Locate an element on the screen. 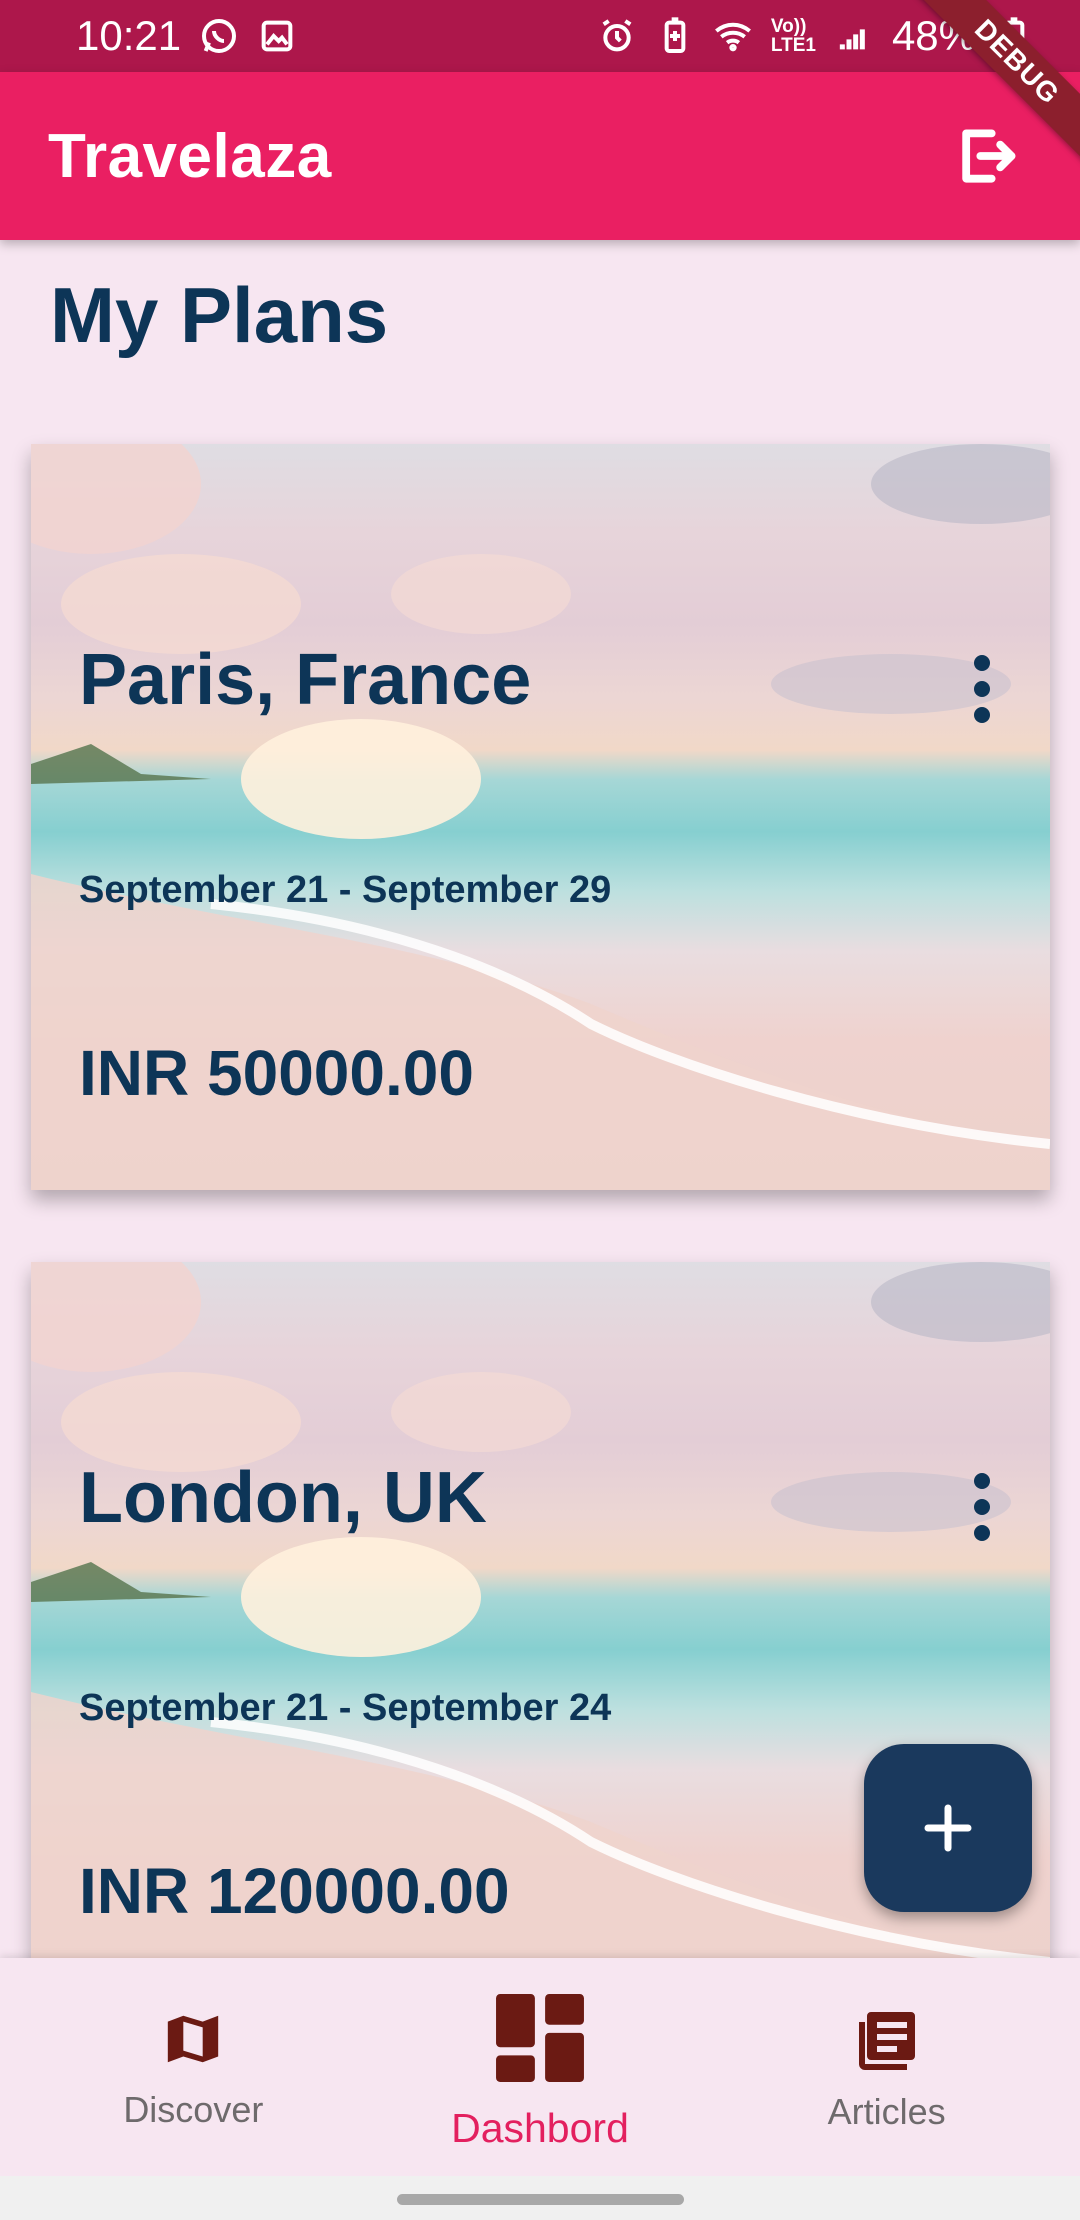 The height and width of the screenshot is (2220, 1080). wifi-icon is located at coordinates (733, 36).